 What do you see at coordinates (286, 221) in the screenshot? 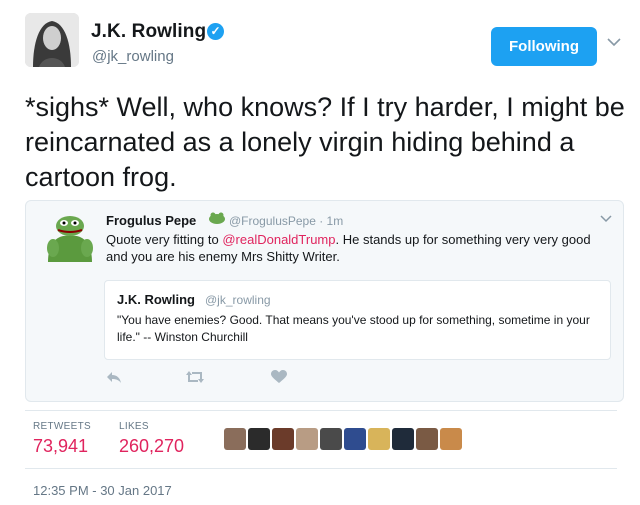
I see `quoted-author-handle: @FrogulusPepe · 1m` at bounding box center [286, 221].